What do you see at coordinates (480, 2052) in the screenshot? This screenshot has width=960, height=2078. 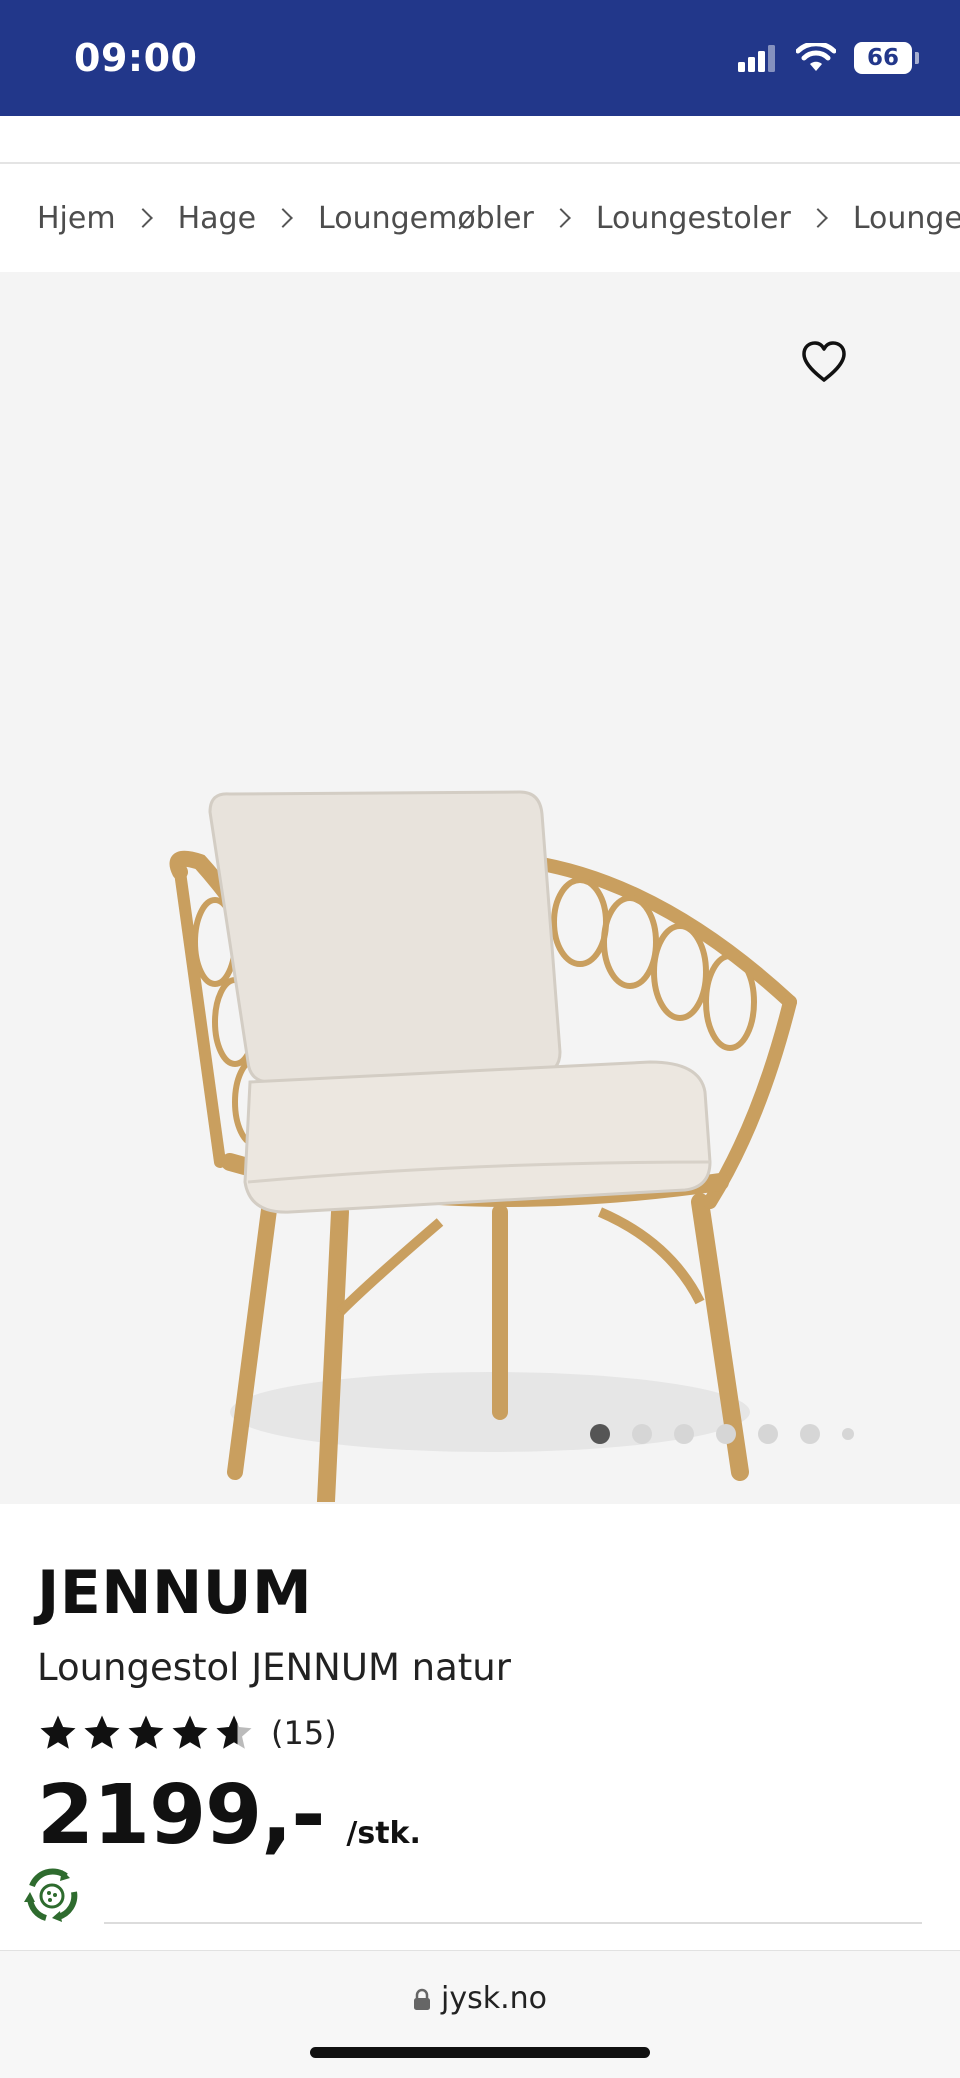 I see `home-indicator` at bounding box center [480, 2052].